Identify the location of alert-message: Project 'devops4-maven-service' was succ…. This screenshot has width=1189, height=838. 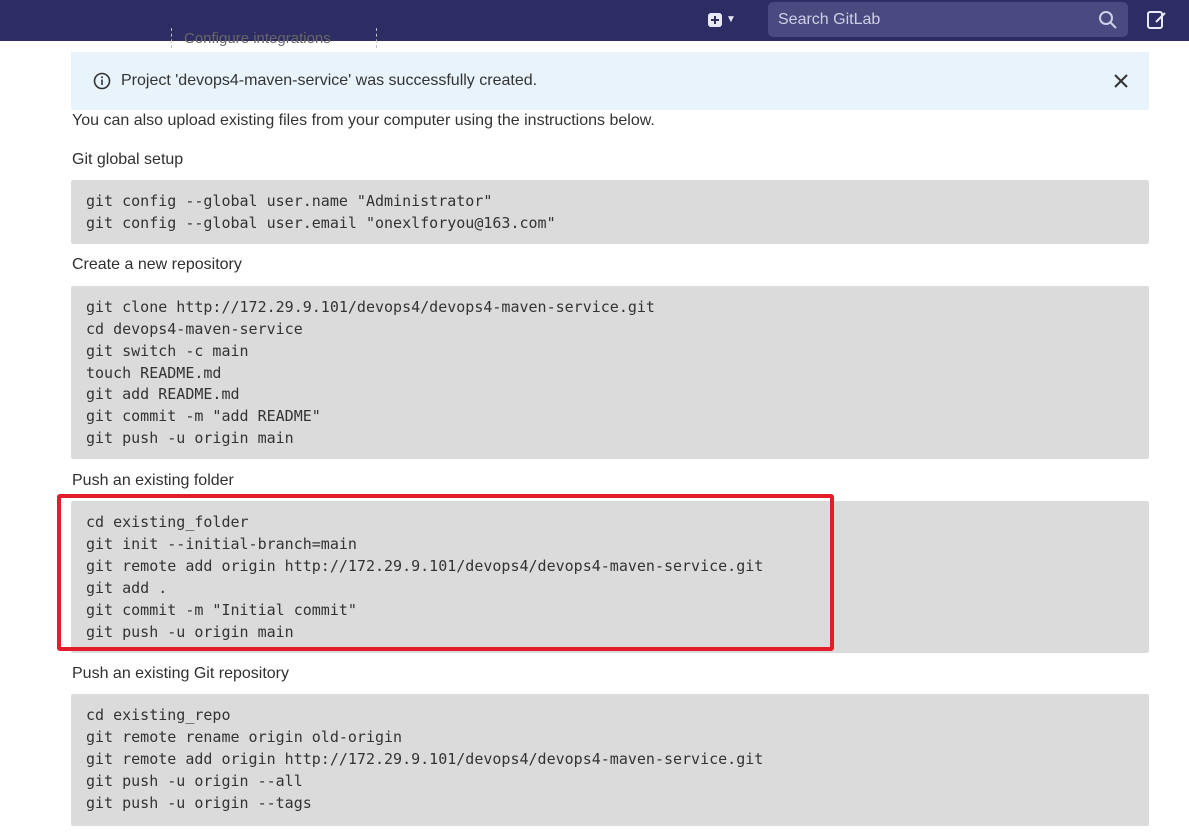
(329, 80).